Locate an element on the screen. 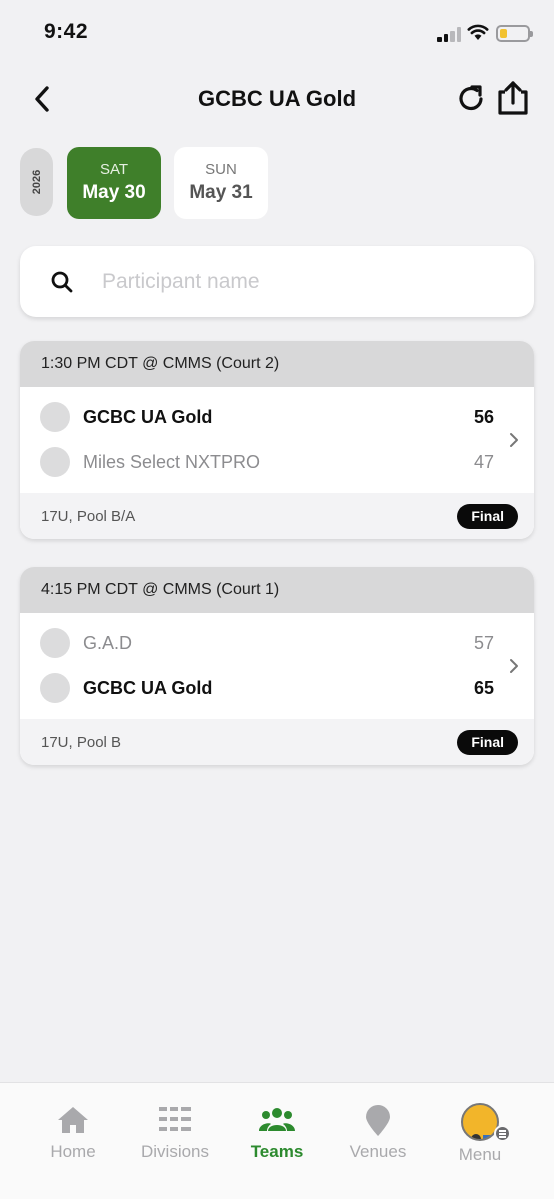  status-time: 9:42 is located at coordinates (66, 31).